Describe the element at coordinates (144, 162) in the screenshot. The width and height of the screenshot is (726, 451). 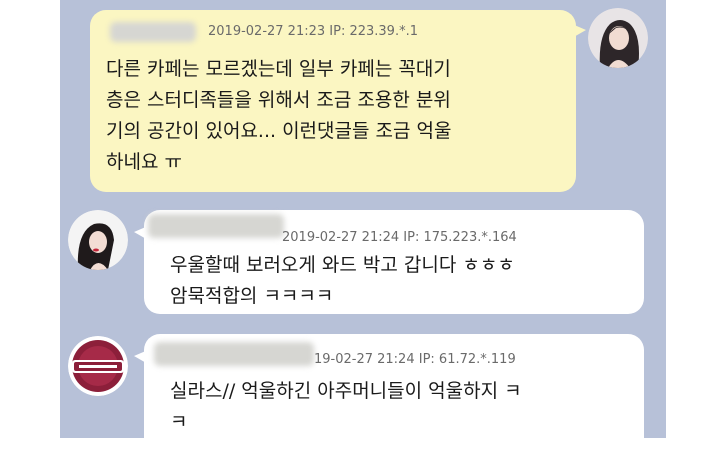
I see `message-line: 하네요 ㅠ` at that location.